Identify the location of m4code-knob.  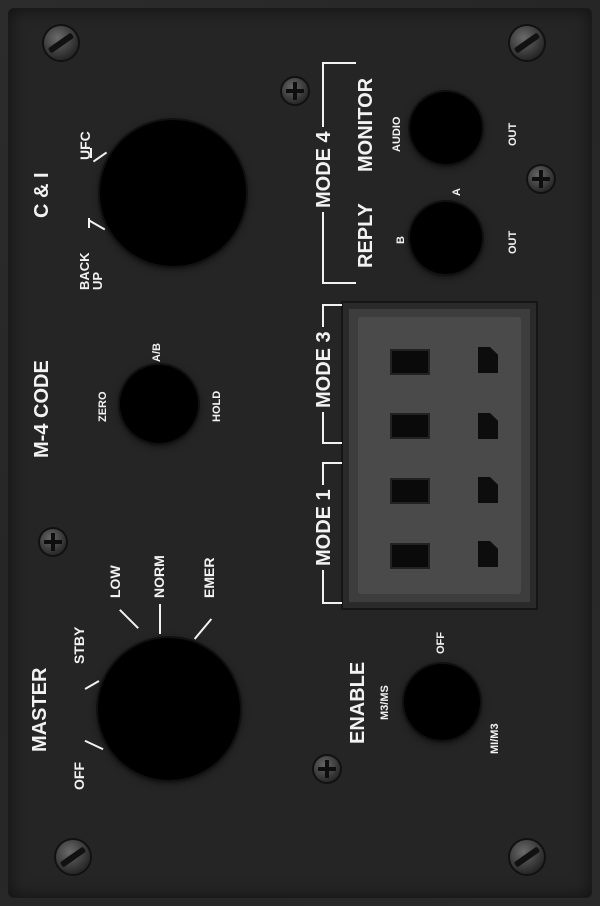
(159, 404).